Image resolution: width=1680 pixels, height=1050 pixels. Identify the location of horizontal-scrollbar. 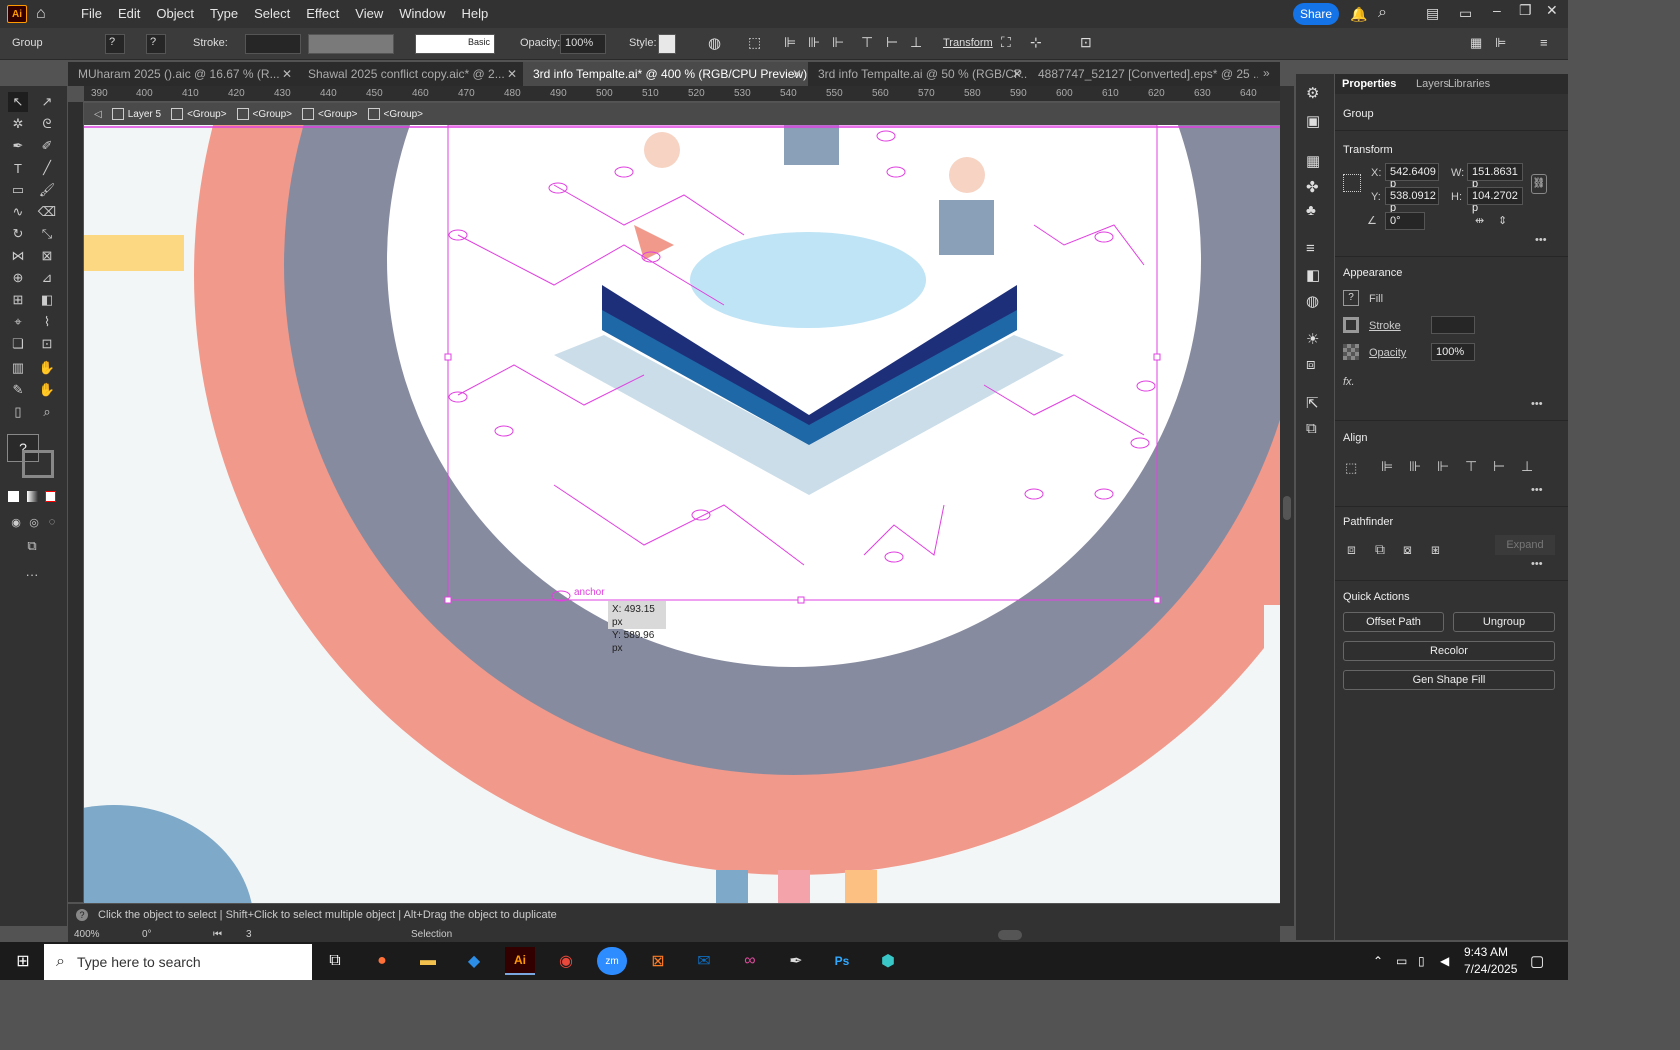
(1010, 935).